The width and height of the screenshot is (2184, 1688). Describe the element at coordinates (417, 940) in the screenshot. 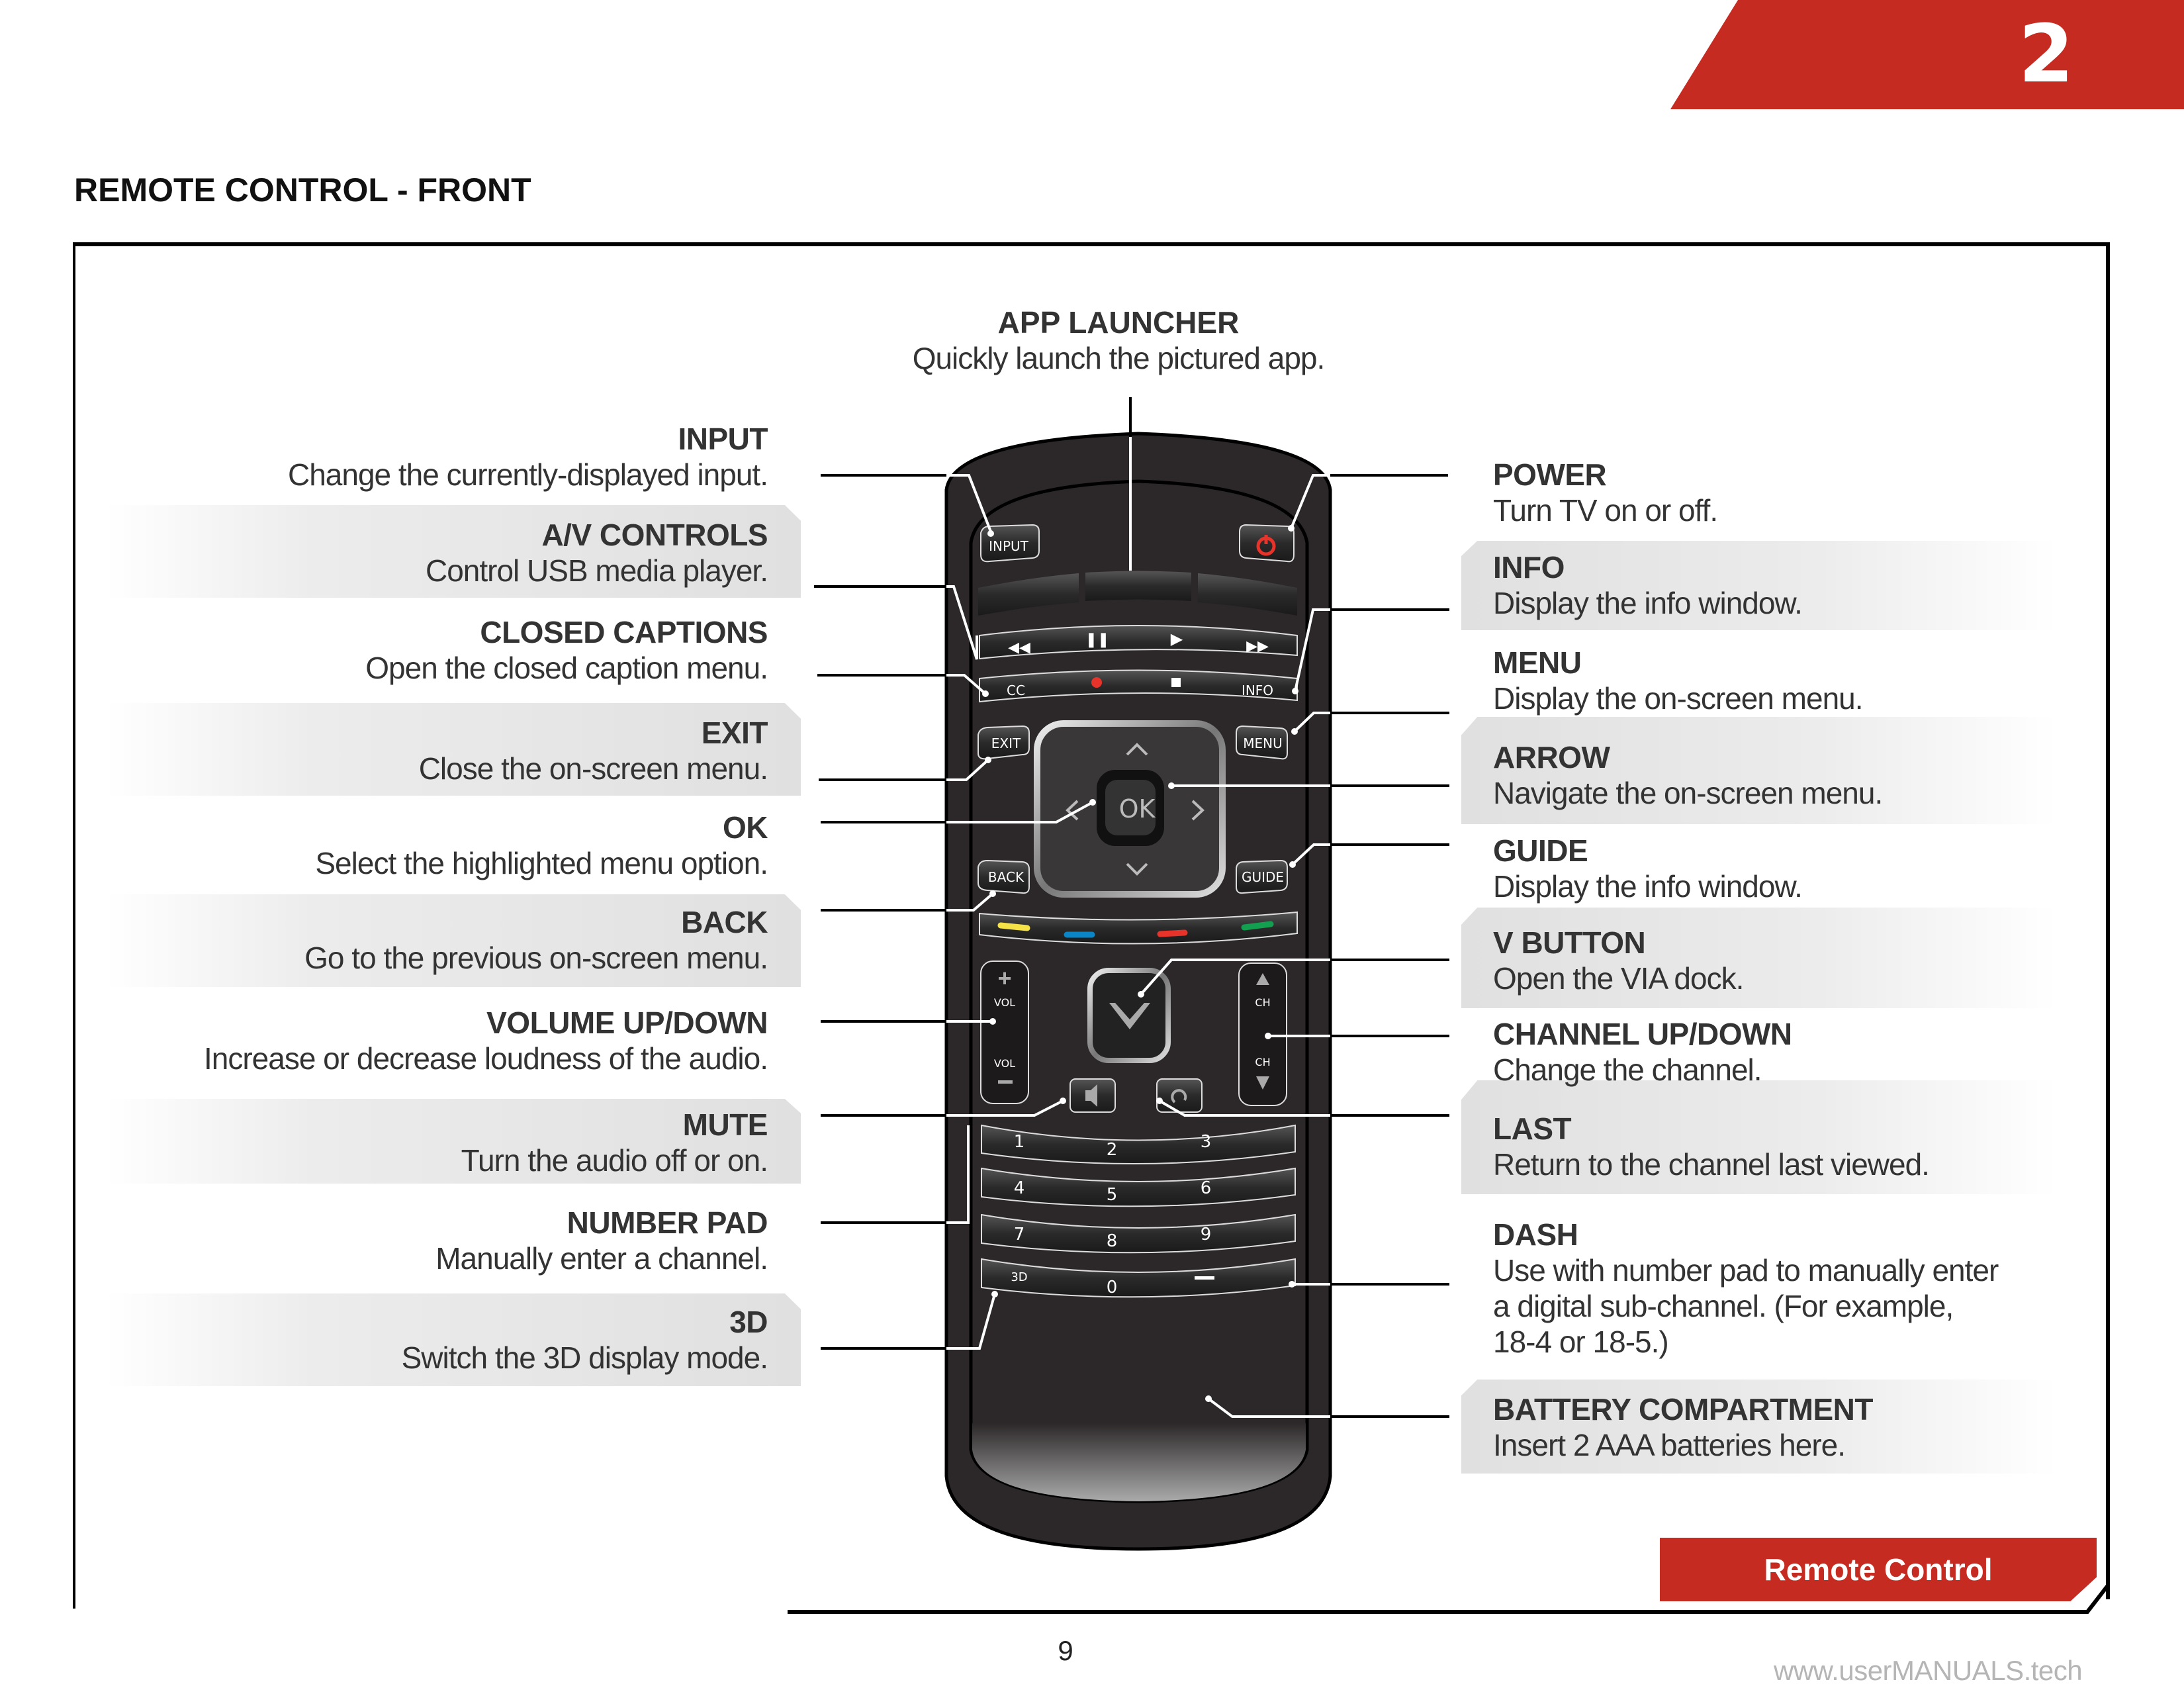

I see `callout-back: BACK Go to the previous on-screen menu.` at that location.